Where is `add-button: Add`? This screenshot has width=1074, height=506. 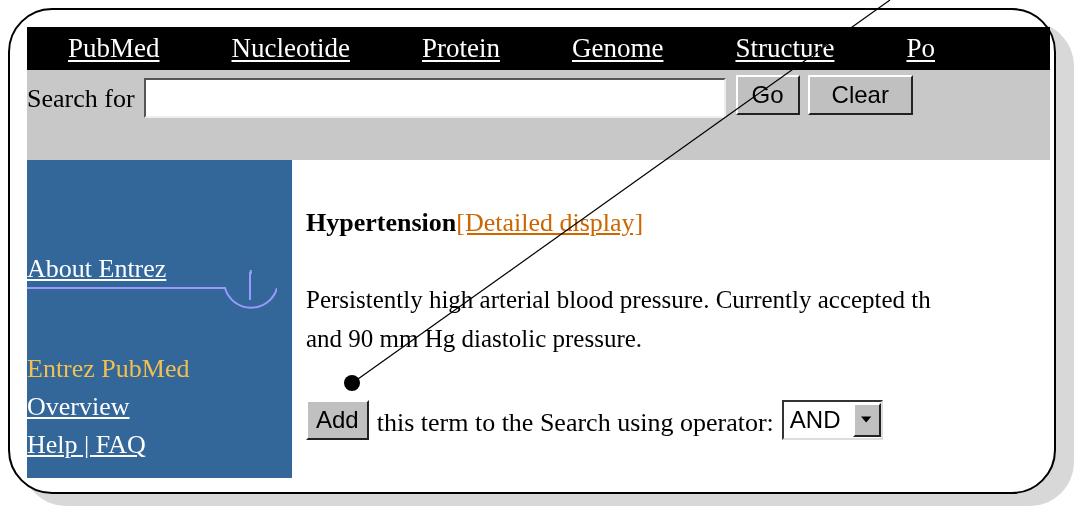
add-button: Add is located at coordinates (337, 420).